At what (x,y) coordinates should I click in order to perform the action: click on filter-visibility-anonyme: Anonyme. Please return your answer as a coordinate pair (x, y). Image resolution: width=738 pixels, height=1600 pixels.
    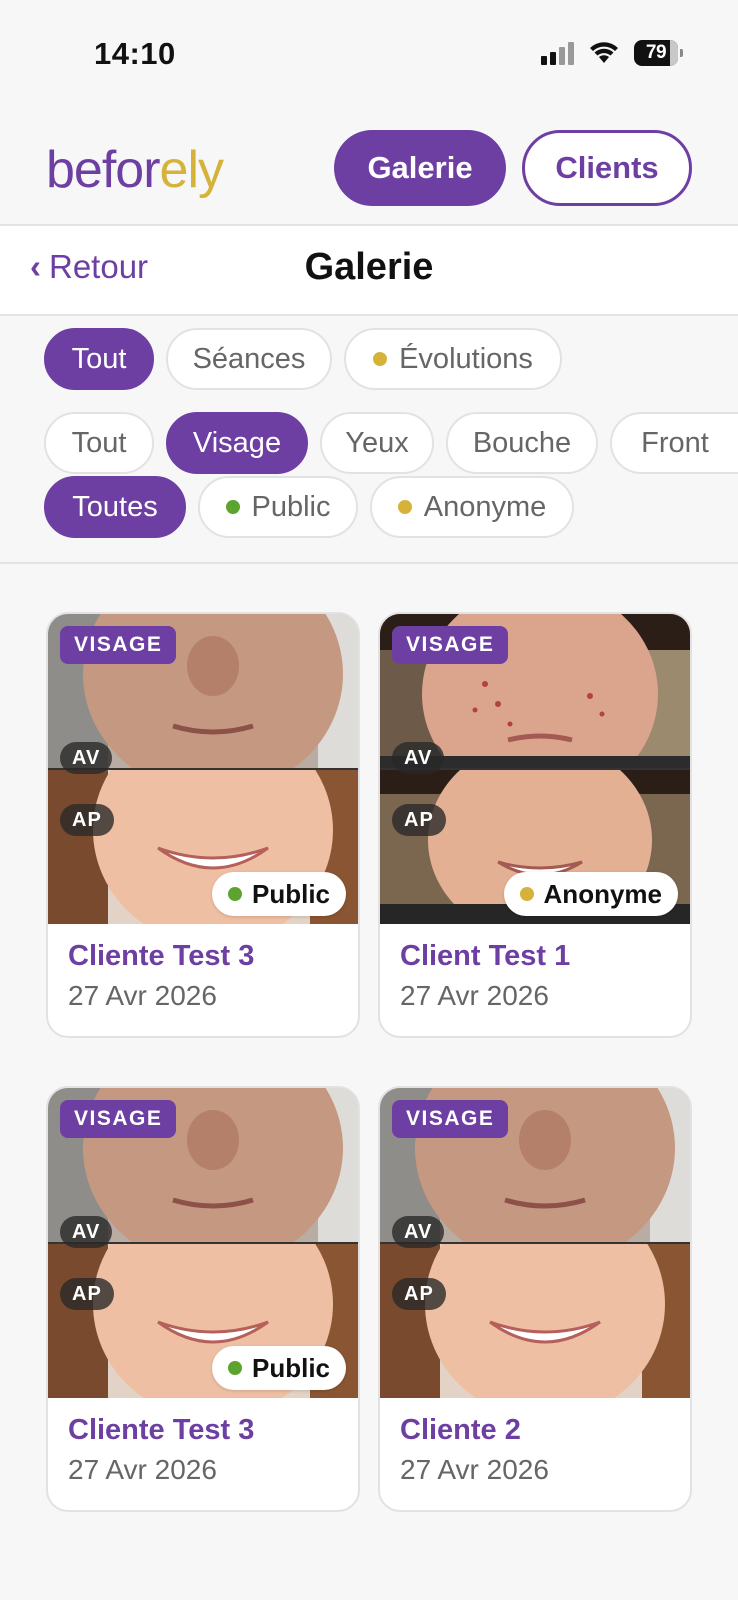
    Looking at the image, I should click on (472, 507).